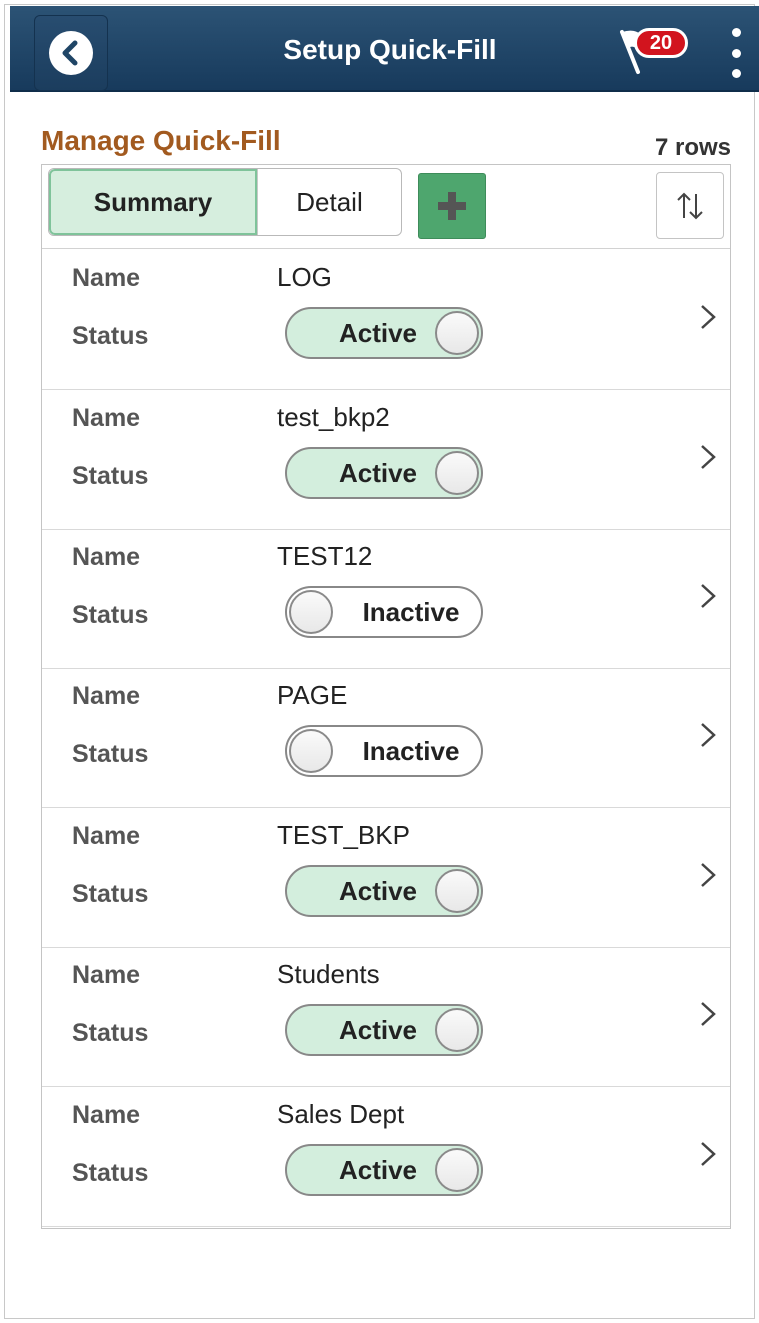 The height and width of the screenshot is (1323, 759). What do you see at coordinates (661, 43) in the screenshot?
I see `notification-badge: 20` at bounding box center [661, 43].